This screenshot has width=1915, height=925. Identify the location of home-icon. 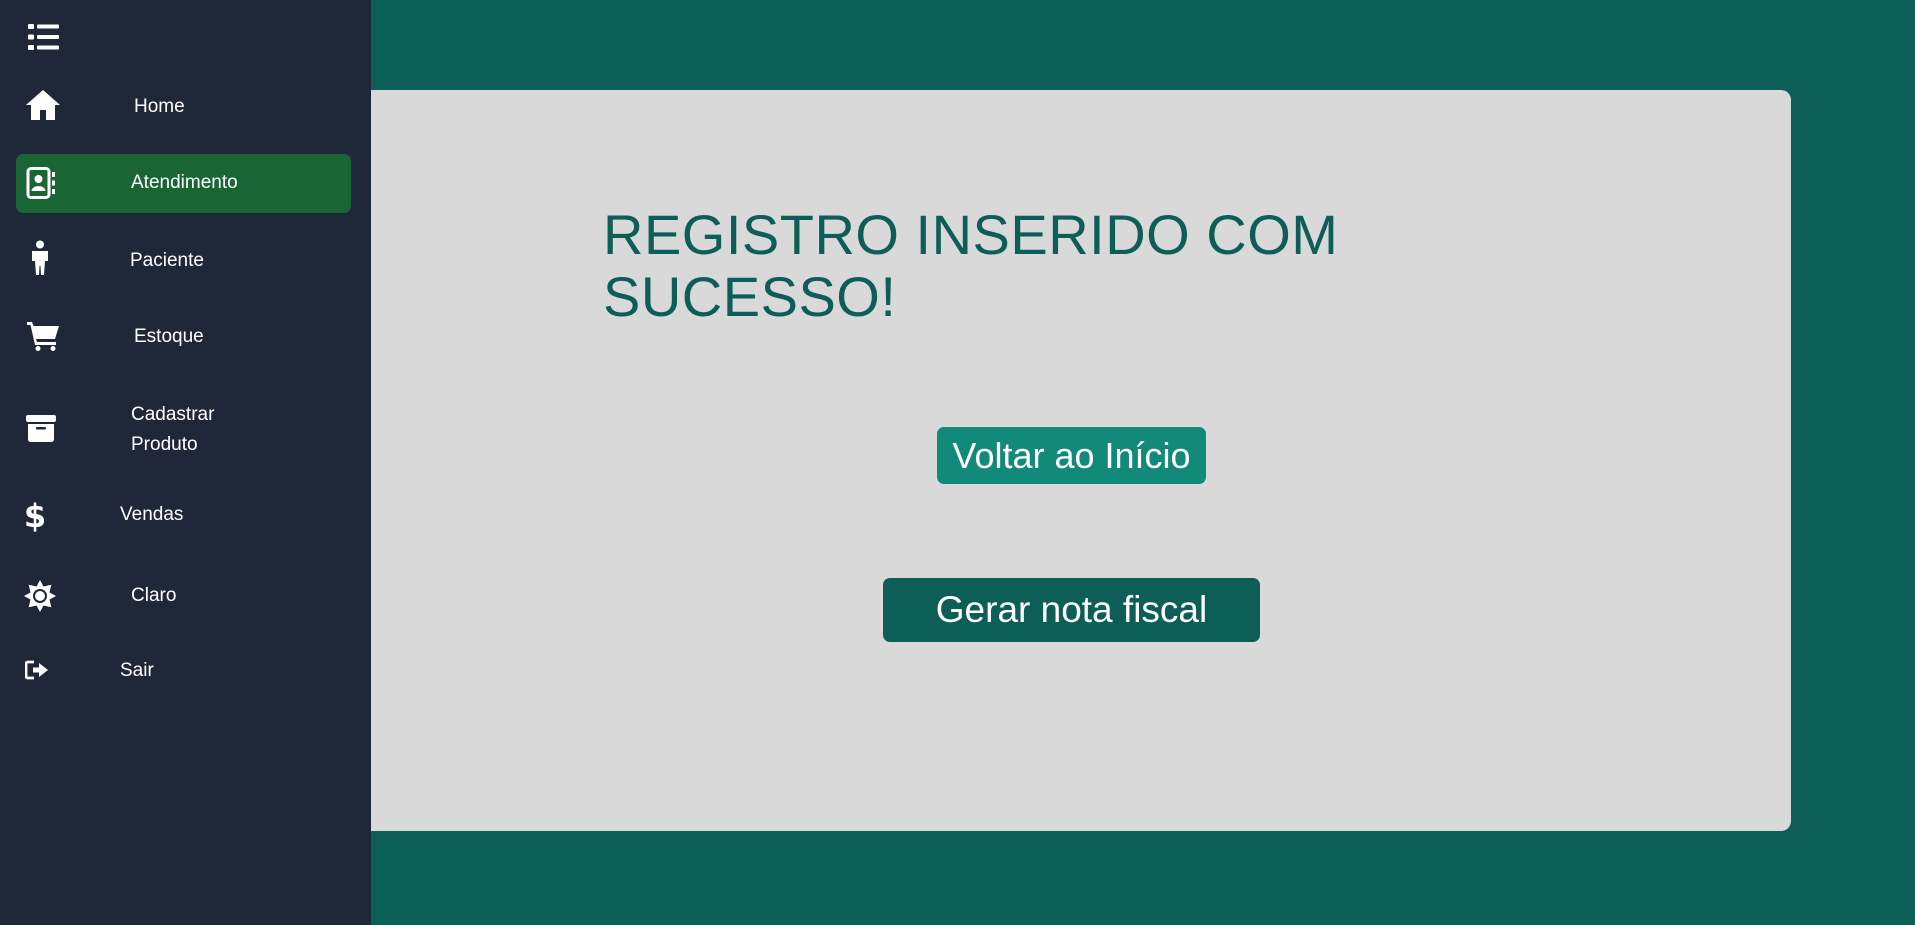
(43, 105).